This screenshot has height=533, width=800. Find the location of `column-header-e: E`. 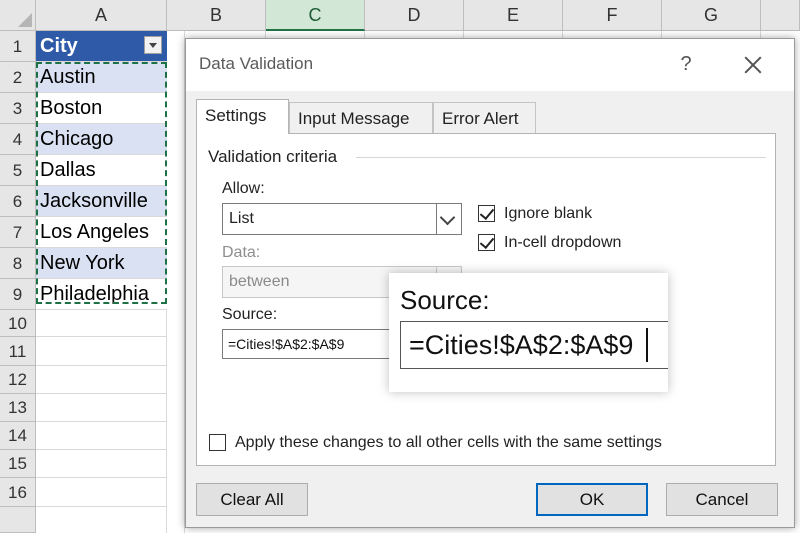

column-header-e: E is located at coordinates (513, 15).